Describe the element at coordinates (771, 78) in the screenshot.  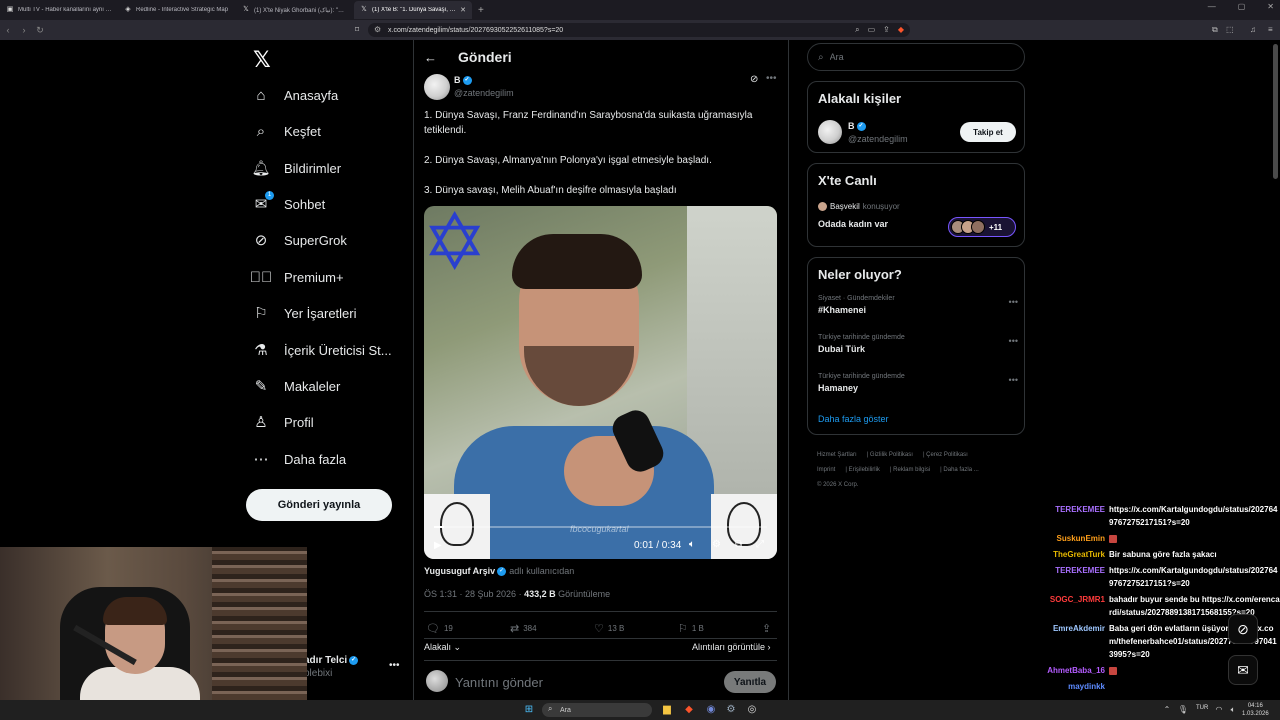
I see `tweet-more-icon: •••` at that location.